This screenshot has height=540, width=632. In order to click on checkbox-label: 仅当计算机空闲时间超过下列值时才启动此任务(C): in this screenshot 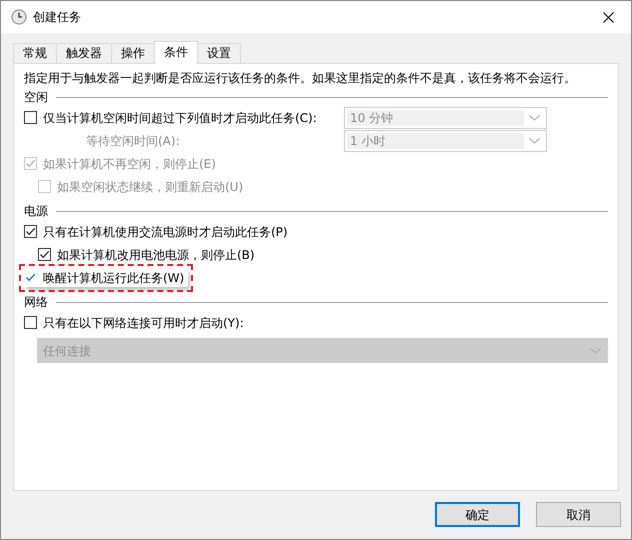, I will do `click(180, 118)`.